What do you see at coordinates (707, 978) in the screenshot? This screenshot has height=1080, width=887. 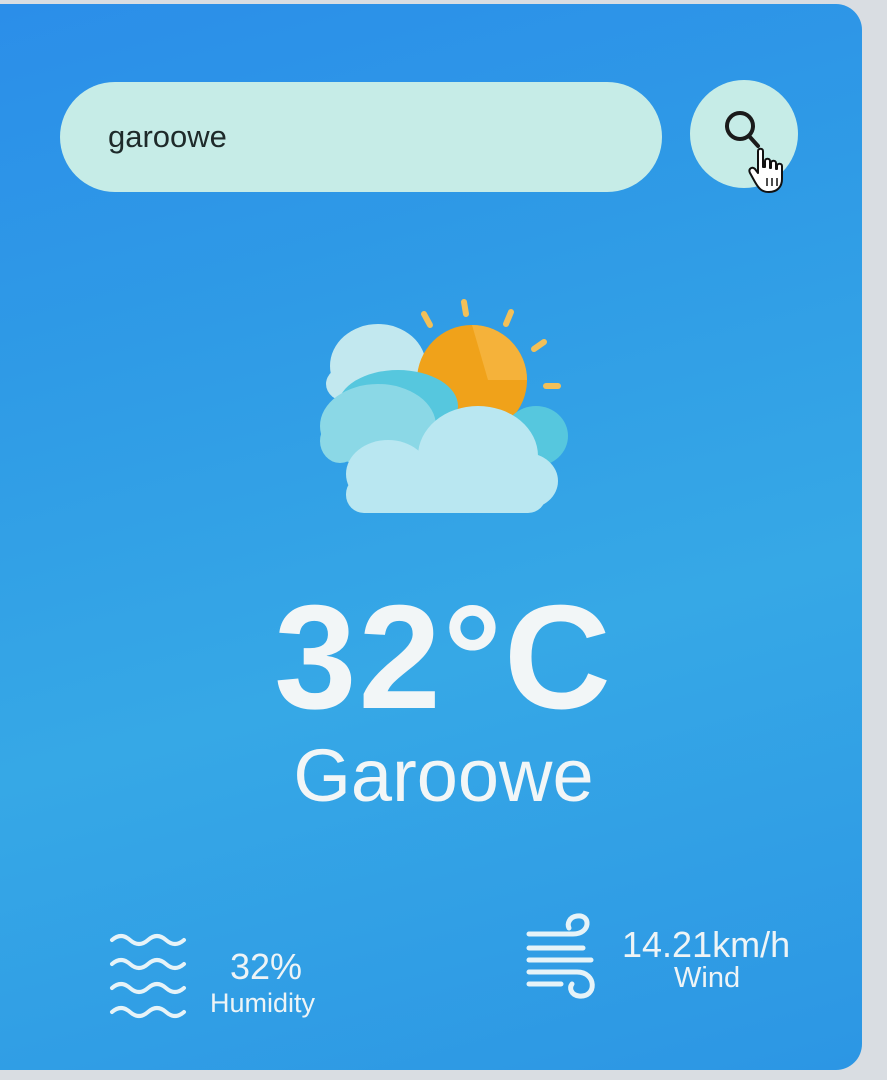 I see `wind-label: Wind` at bounding box center [707, 978].